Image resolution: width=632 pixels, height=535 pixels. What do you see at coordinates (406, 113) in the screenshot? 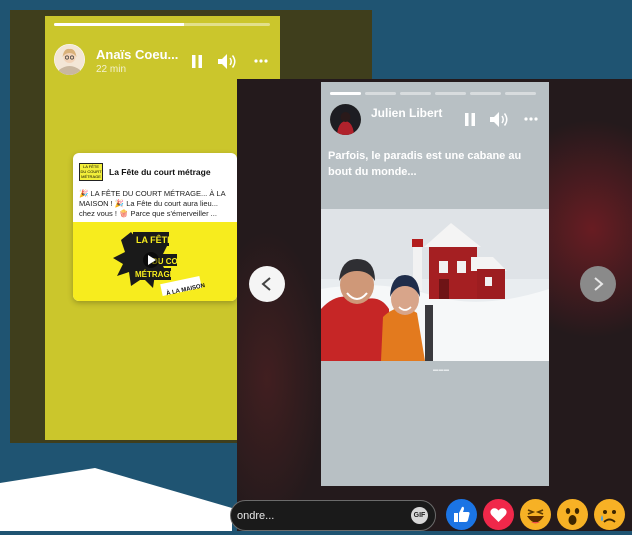
I see `author-name: Julien Libert` at bounding box center [406, 113].